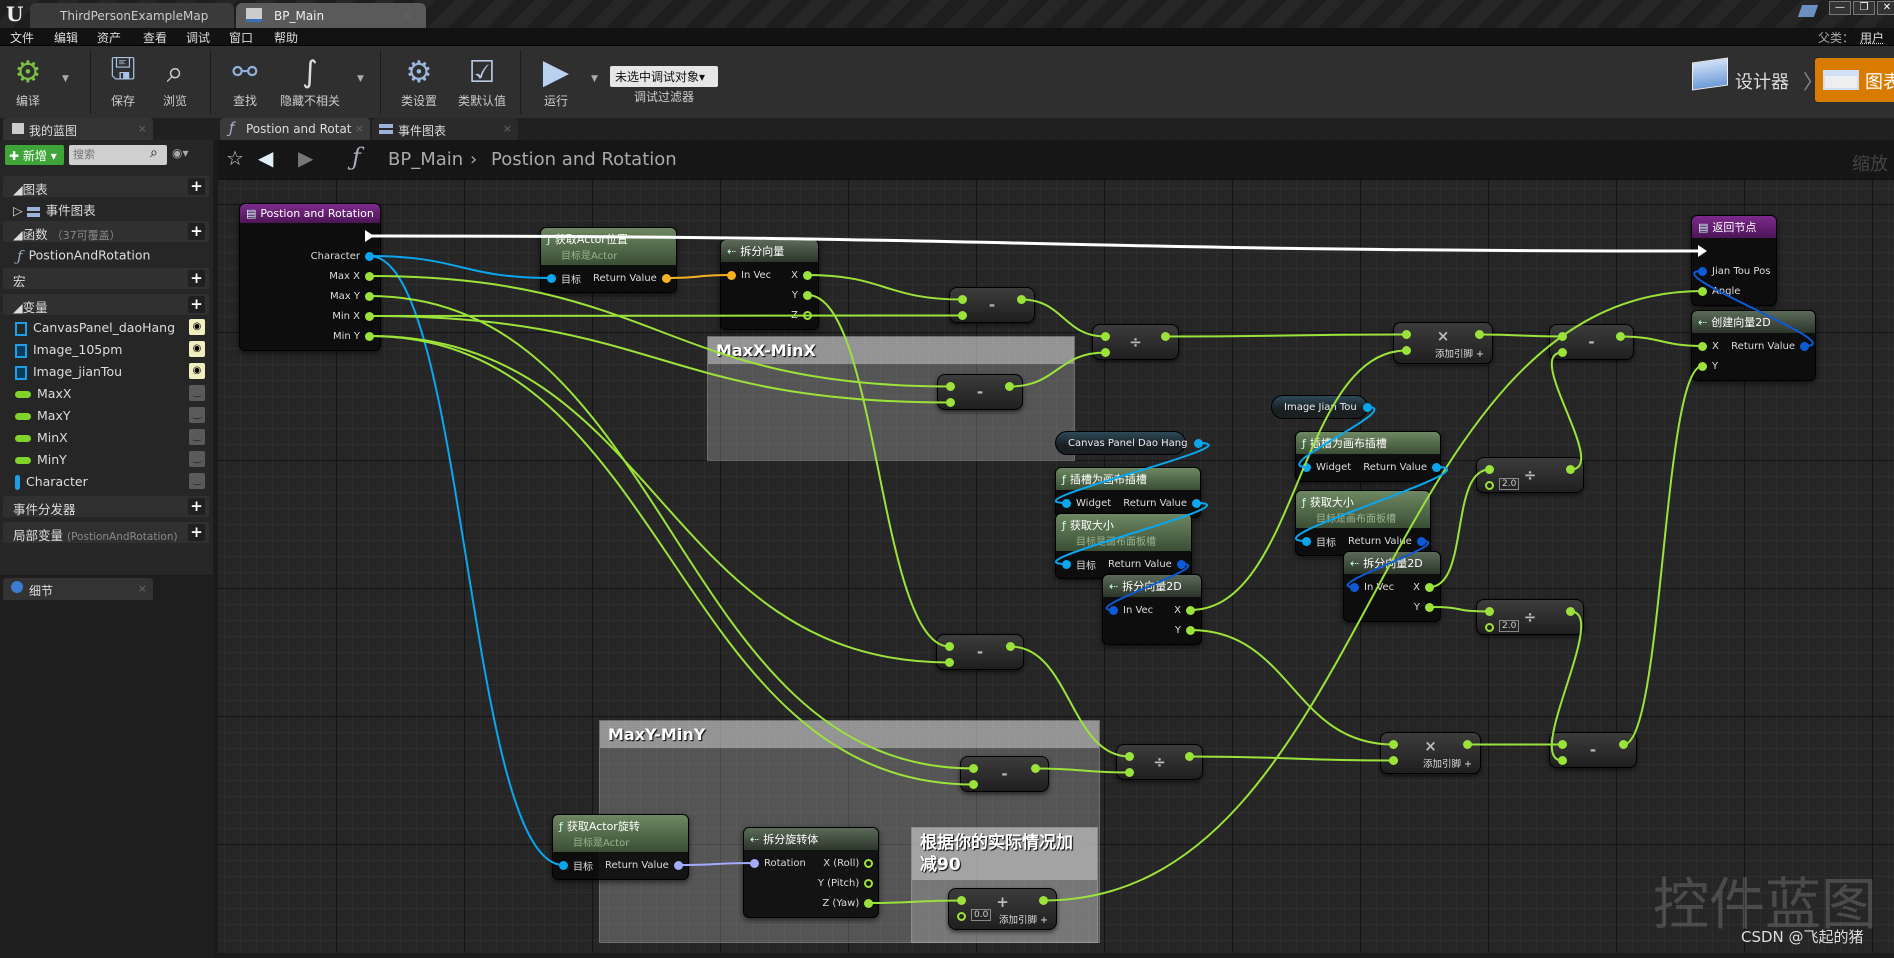 This screenshot has height=958, width=1894. Describe the element at coordinates (1392, 563) in the screenshot. I see `node-header: ⇠ 拆分向量2D` at that location.